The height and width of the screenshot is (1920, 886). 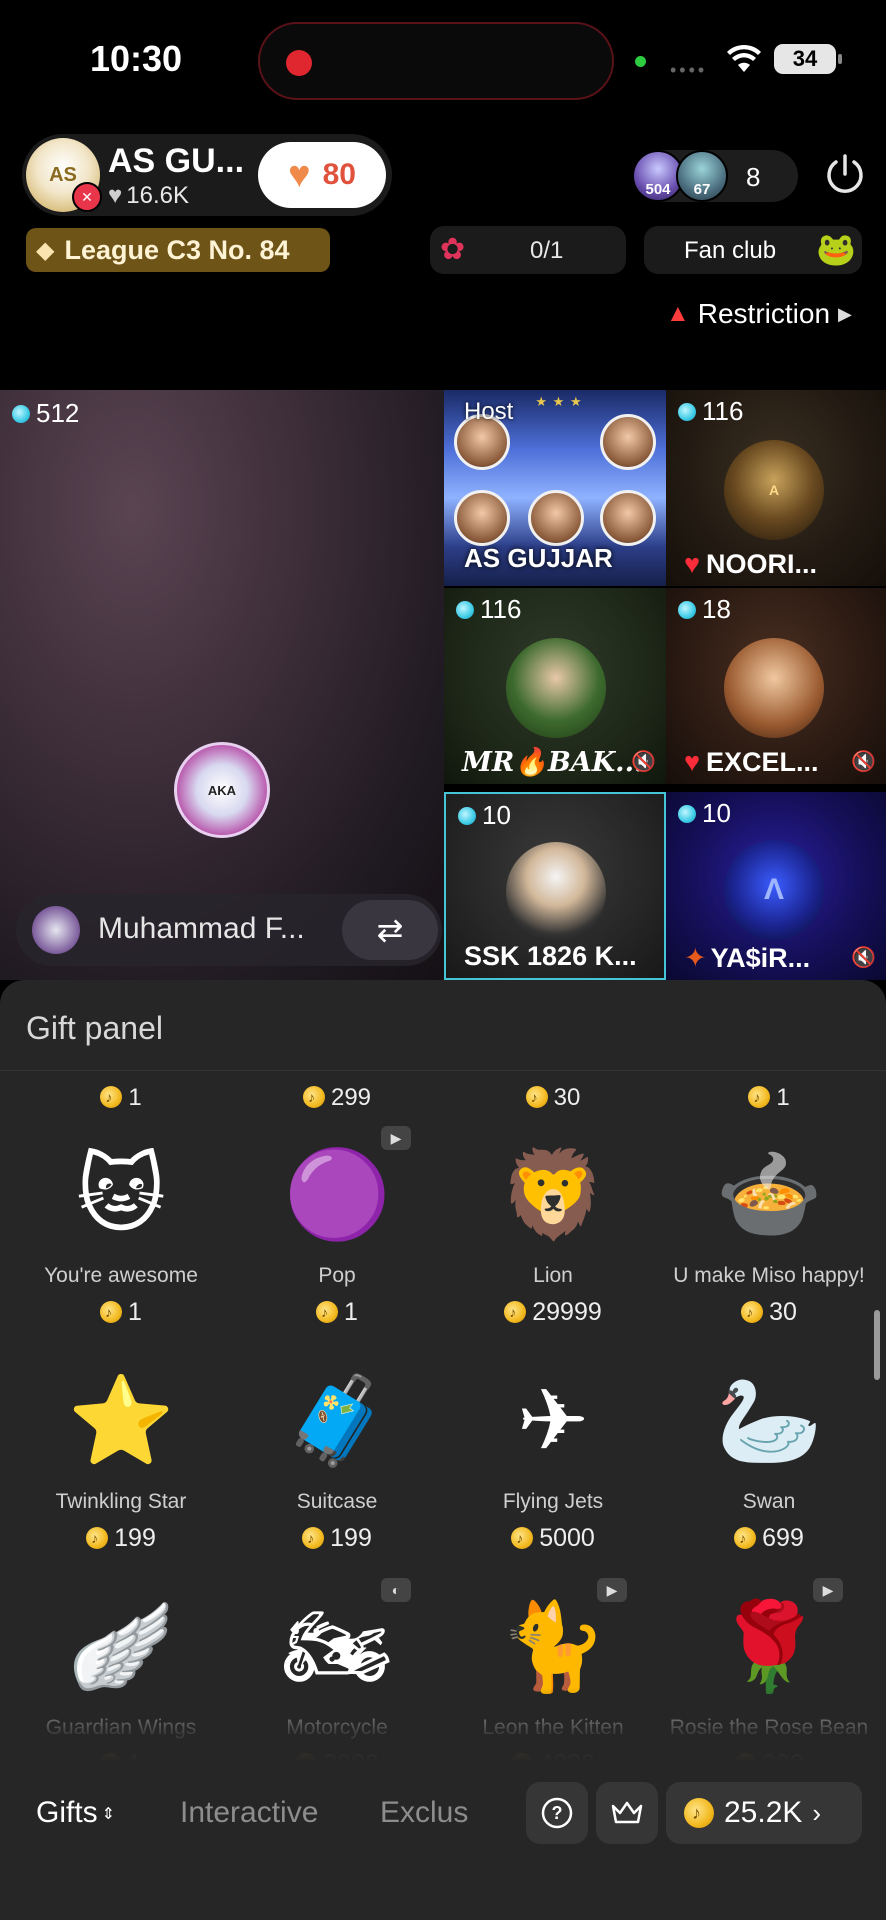 I want to click on gift-price-value: 29999, so click(x=567, y=1312).